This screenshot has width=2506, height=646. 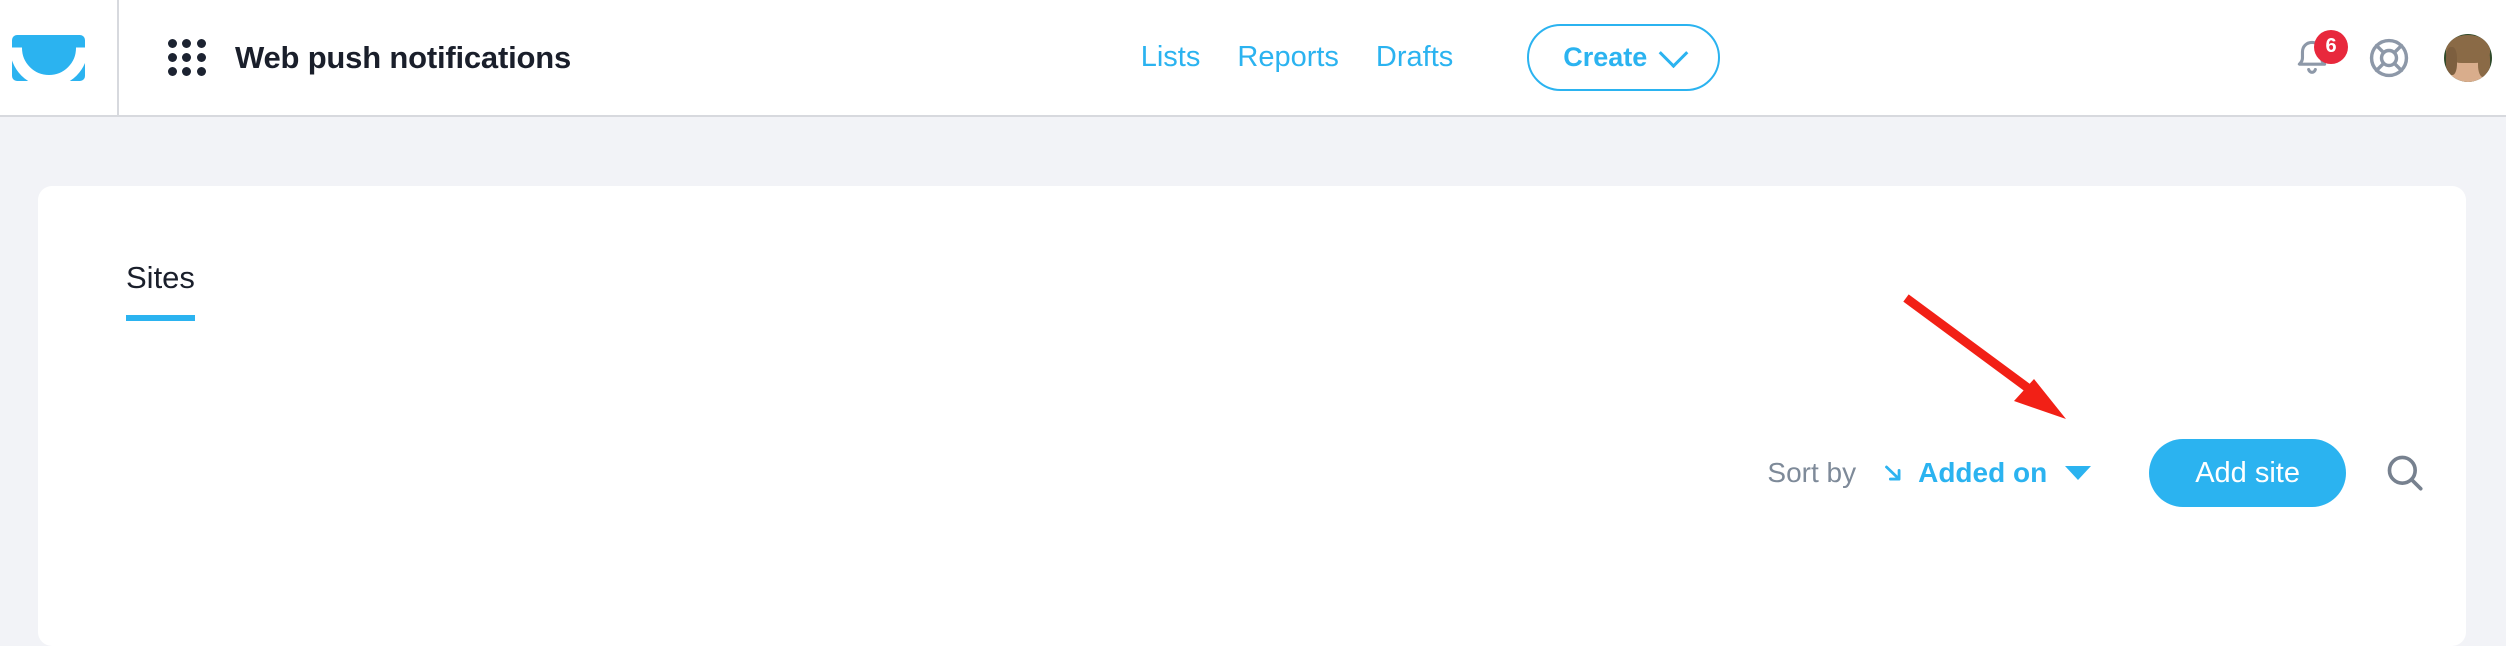 I want to click on panel-tabs: Sites, so click(x=160, y=291).